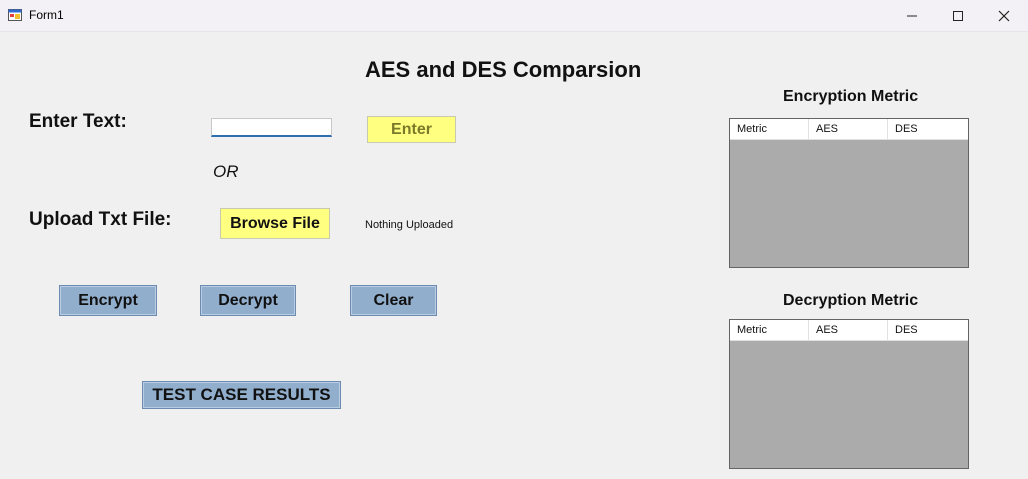  I want to click on browse-file-button: Browse File, so click(275, 223).